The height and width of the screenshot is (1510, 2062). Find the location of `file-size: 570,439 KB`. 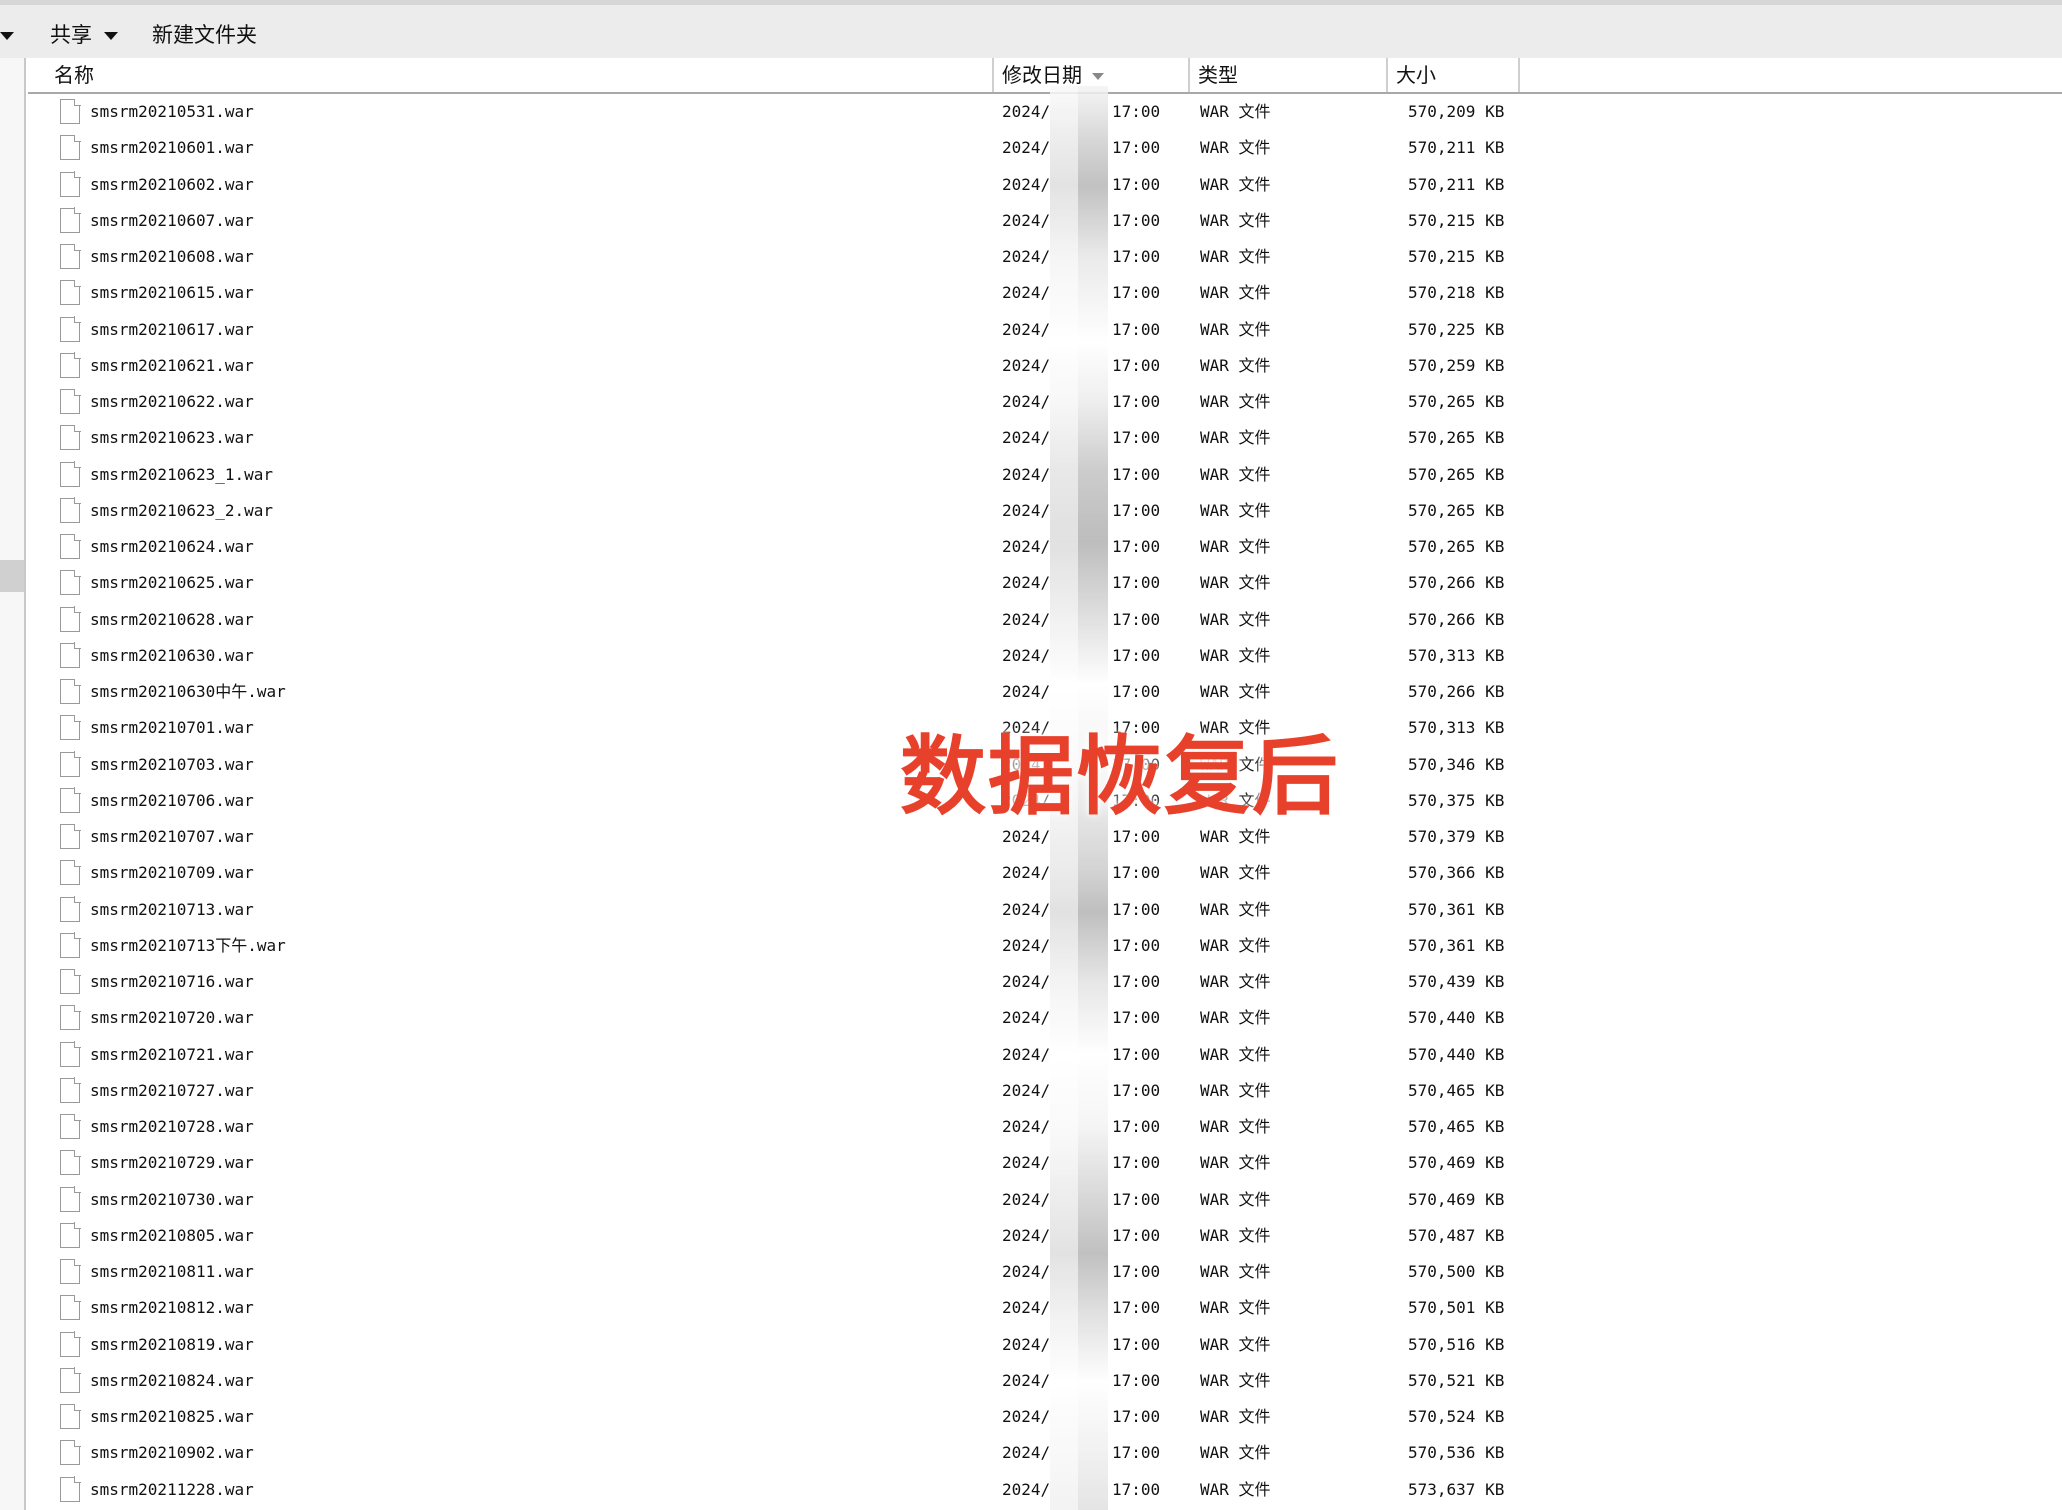

file-size: 570,439 KB is located at coordinates (1456, 981).